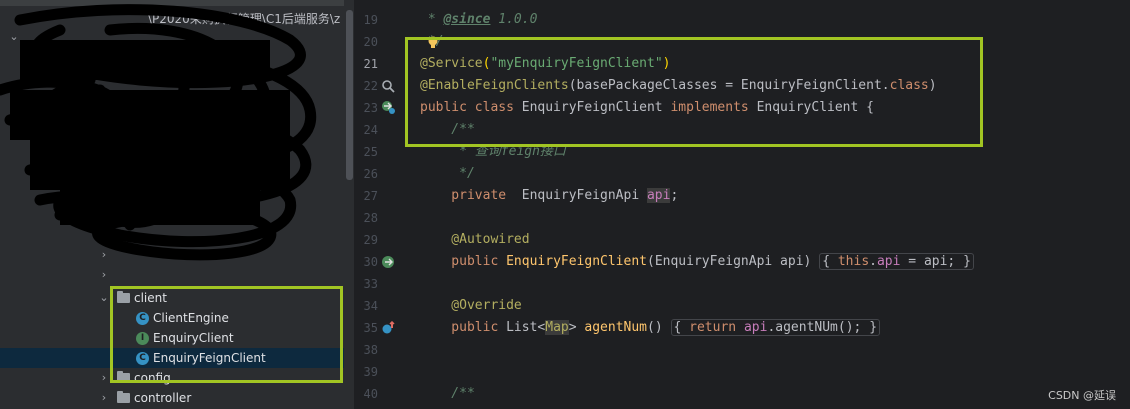 This screenshot has width=1130, height=409. What do you see at coordinates (853, 261) in the screenshot?
I see `keyword: this` at bounding box center [853, 261].